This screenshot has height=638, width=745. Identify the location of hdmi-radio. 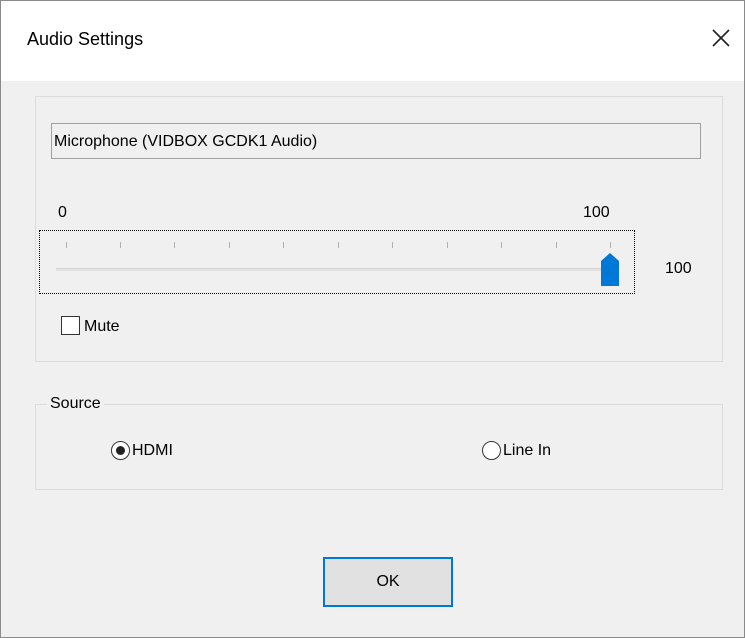
(120, 450).